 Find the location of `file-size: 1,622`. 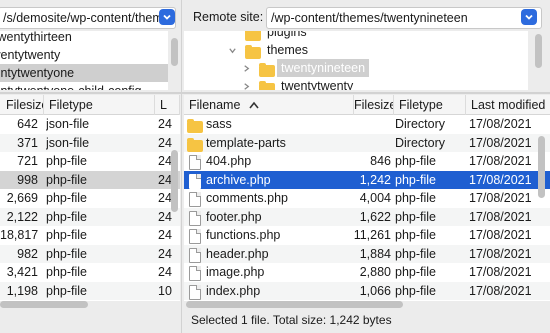

file-size: 1,622 is located at coordinates (375, 216).